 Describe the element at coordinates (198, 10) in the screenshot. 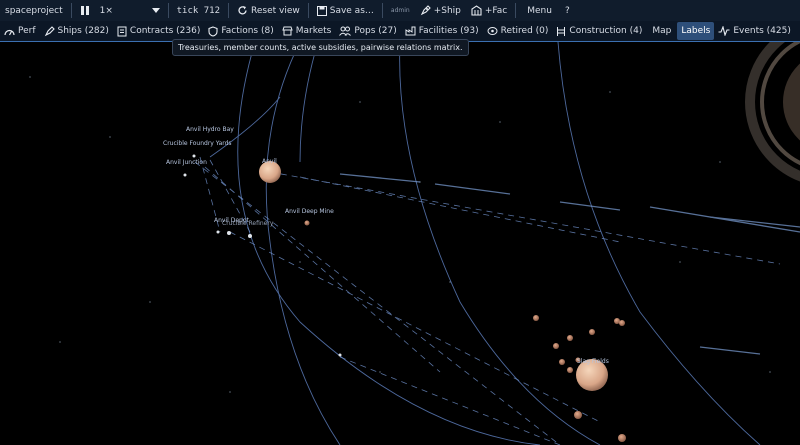

I see `tick-counter: tick 712` at that location.